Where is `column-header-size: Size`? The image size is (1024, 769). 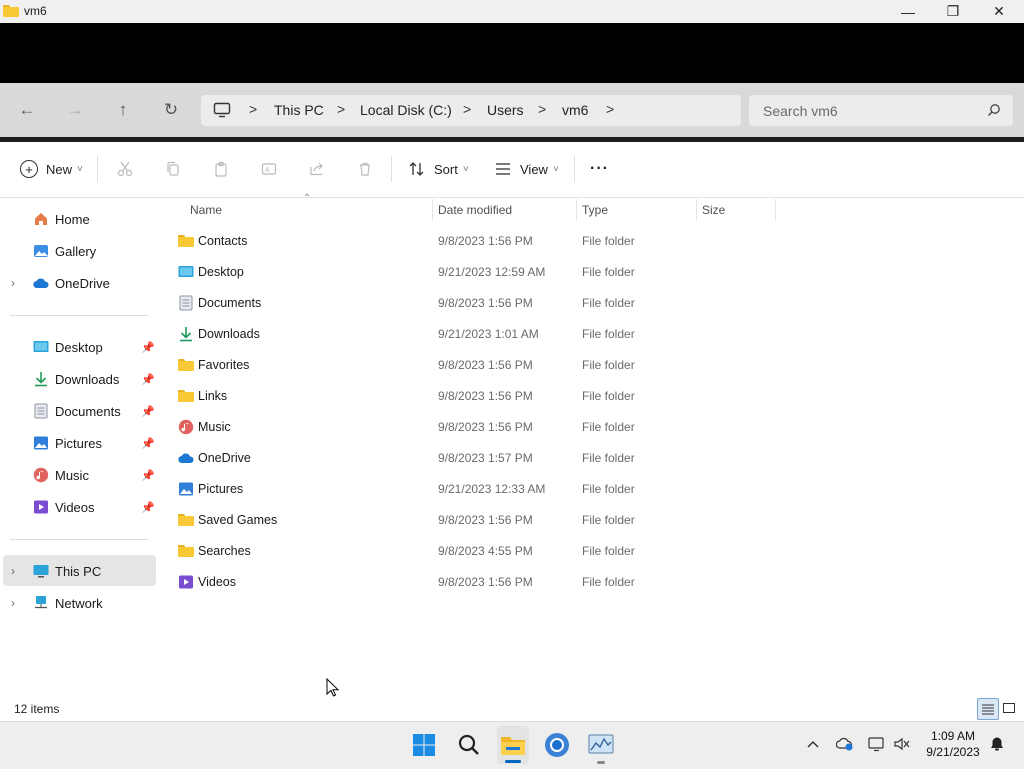
column-header-size: Size is located at coordinates (713, 210).